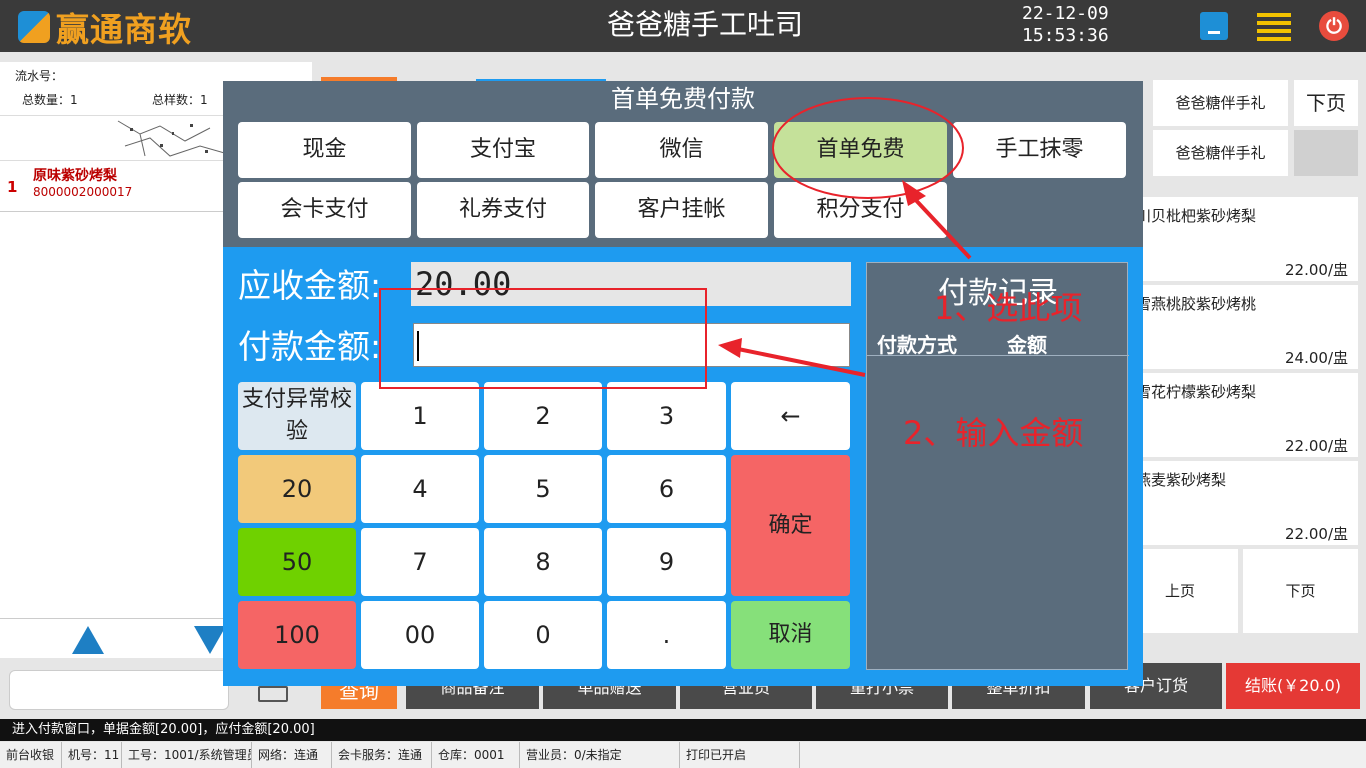 This screenshot has width=1366, height=768. Describe the element at coordinates (683, 99) in the screenshot. I see `dialog-title: 首单免费付款` at that location.